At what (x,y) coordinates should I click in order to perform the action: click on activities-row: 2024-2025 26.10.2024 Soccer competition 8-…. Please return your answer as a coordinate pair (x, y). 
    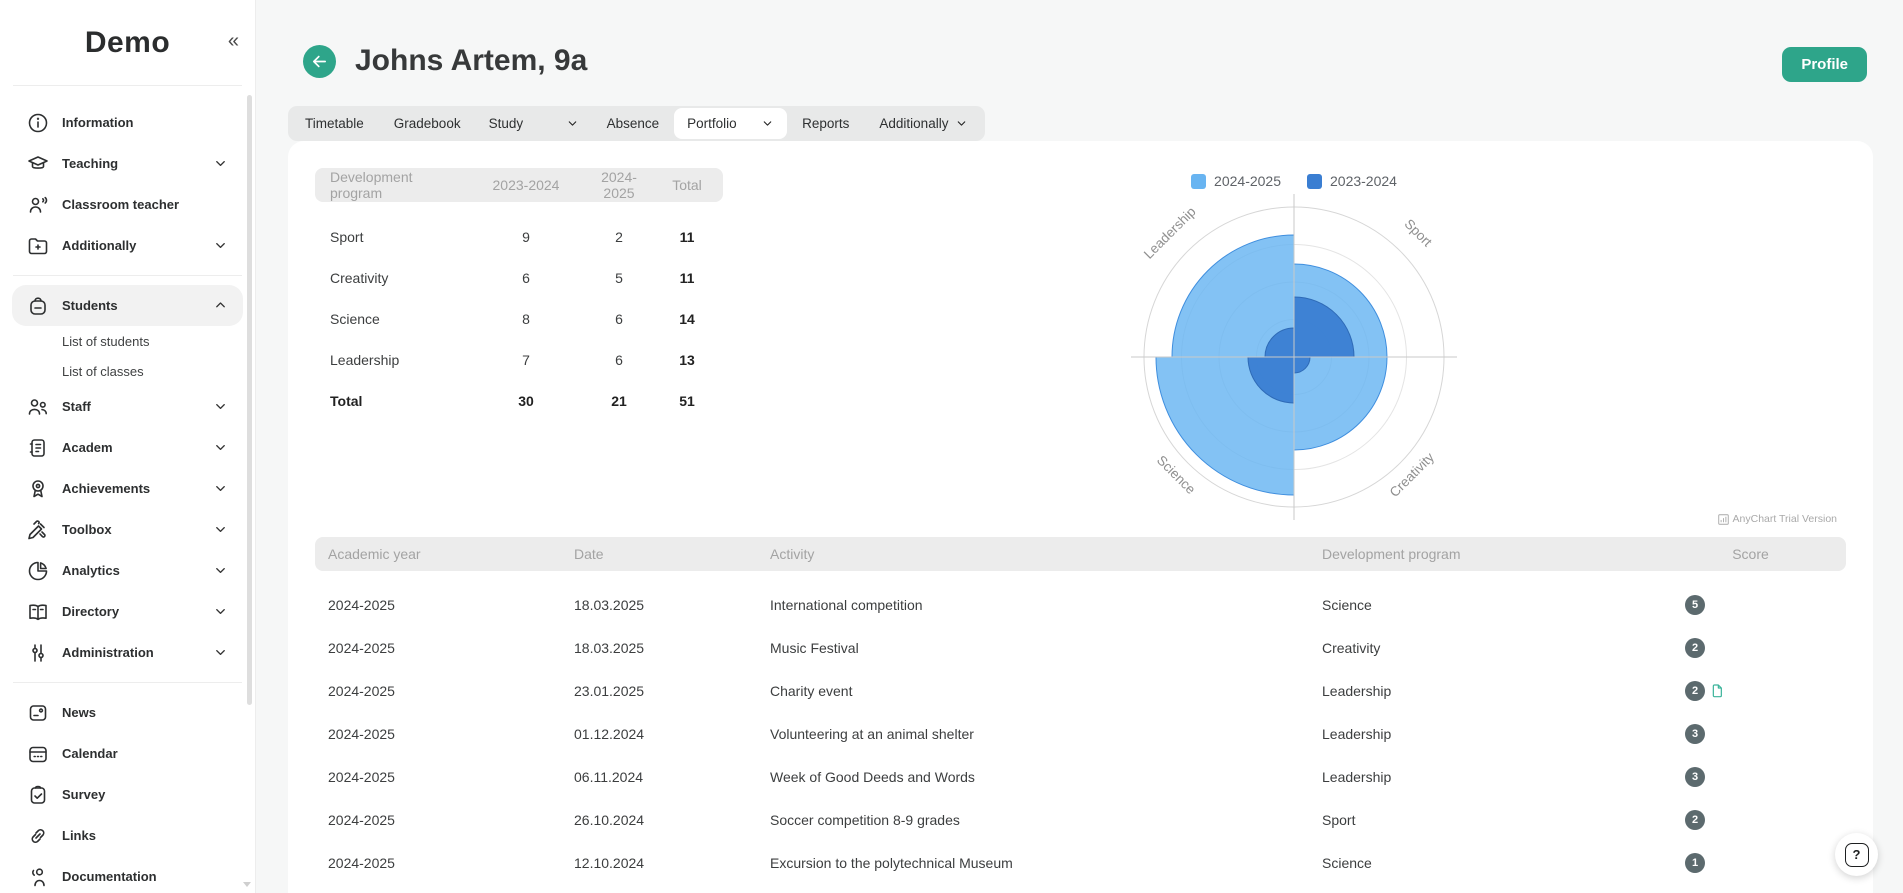
    Looking at the image, I should click on (1080, 819).